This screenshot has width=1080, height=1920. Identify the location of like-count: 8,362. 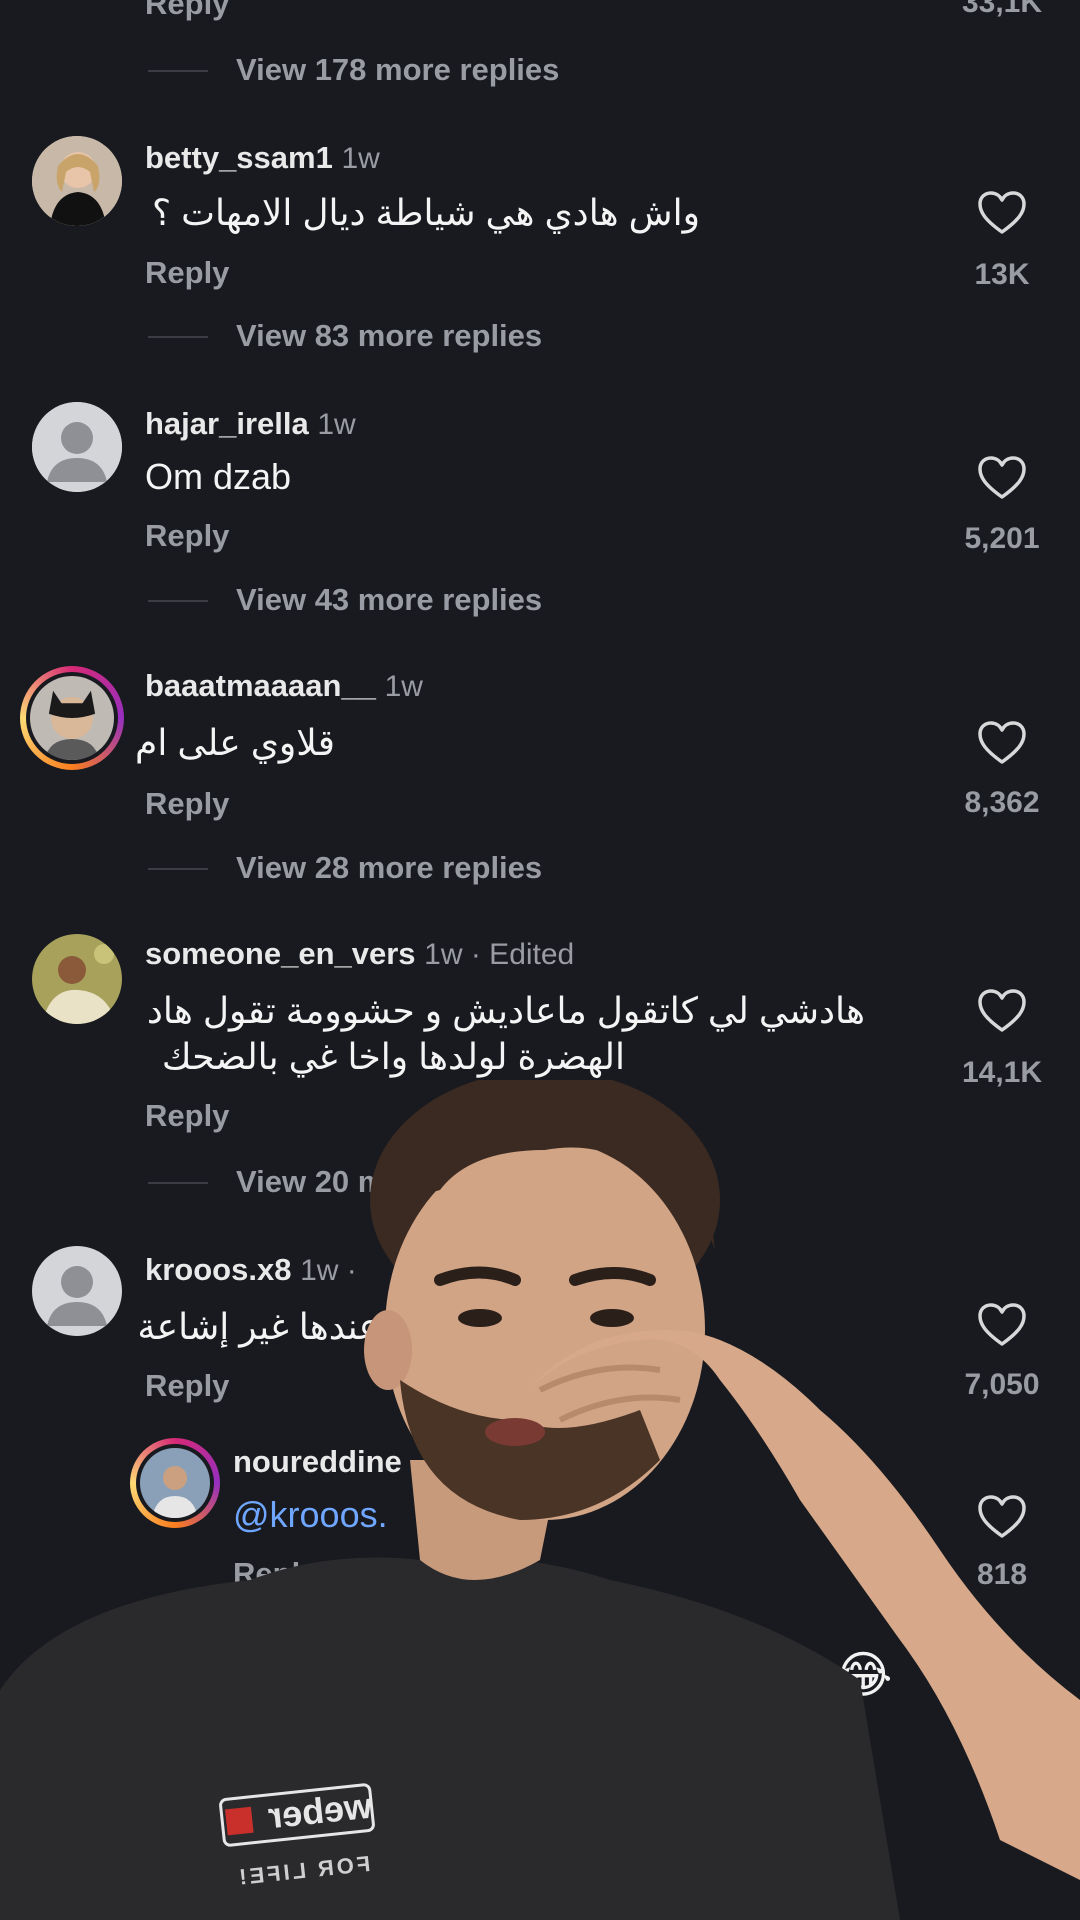
(1002, 802).